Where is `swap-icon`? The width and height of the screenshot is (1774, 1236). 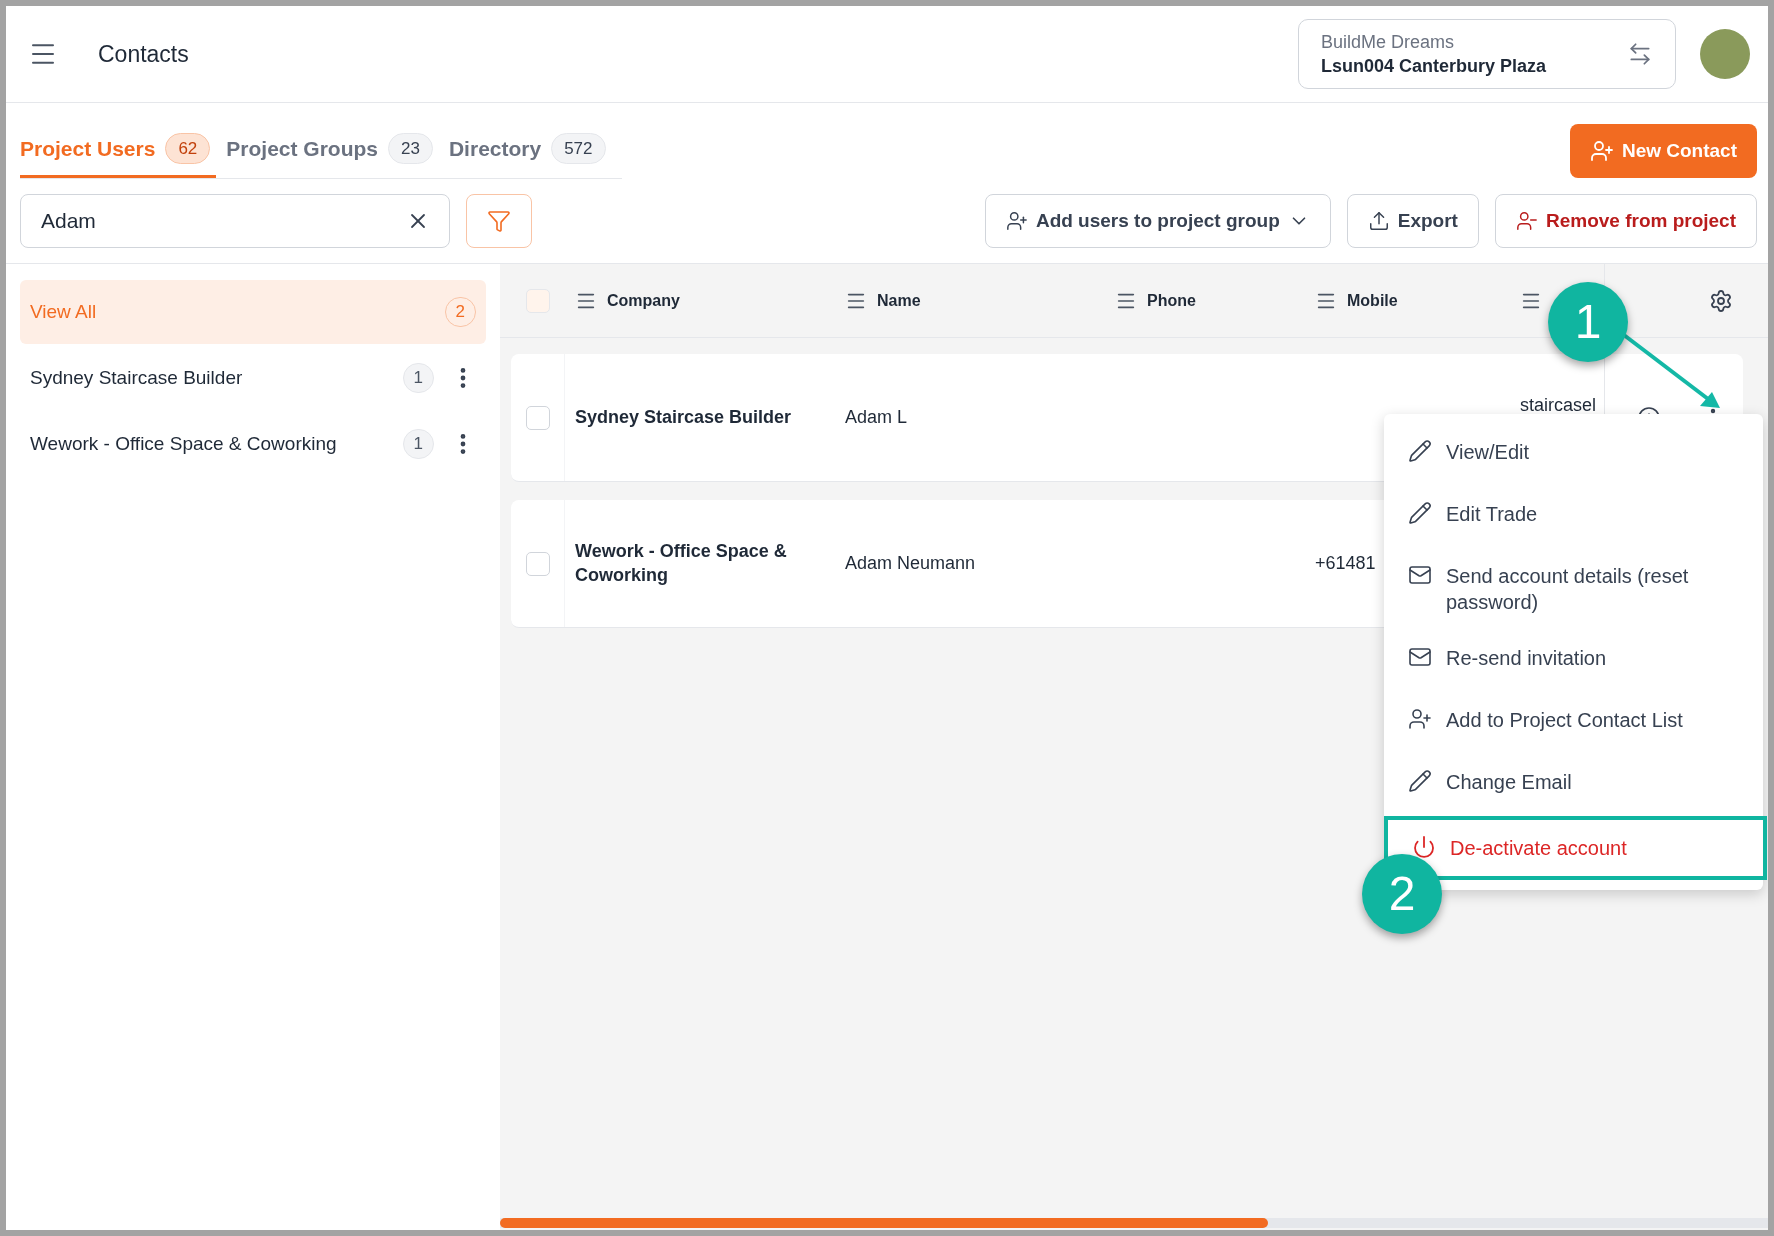
swap-icon is located at coordinates (1640, 54).